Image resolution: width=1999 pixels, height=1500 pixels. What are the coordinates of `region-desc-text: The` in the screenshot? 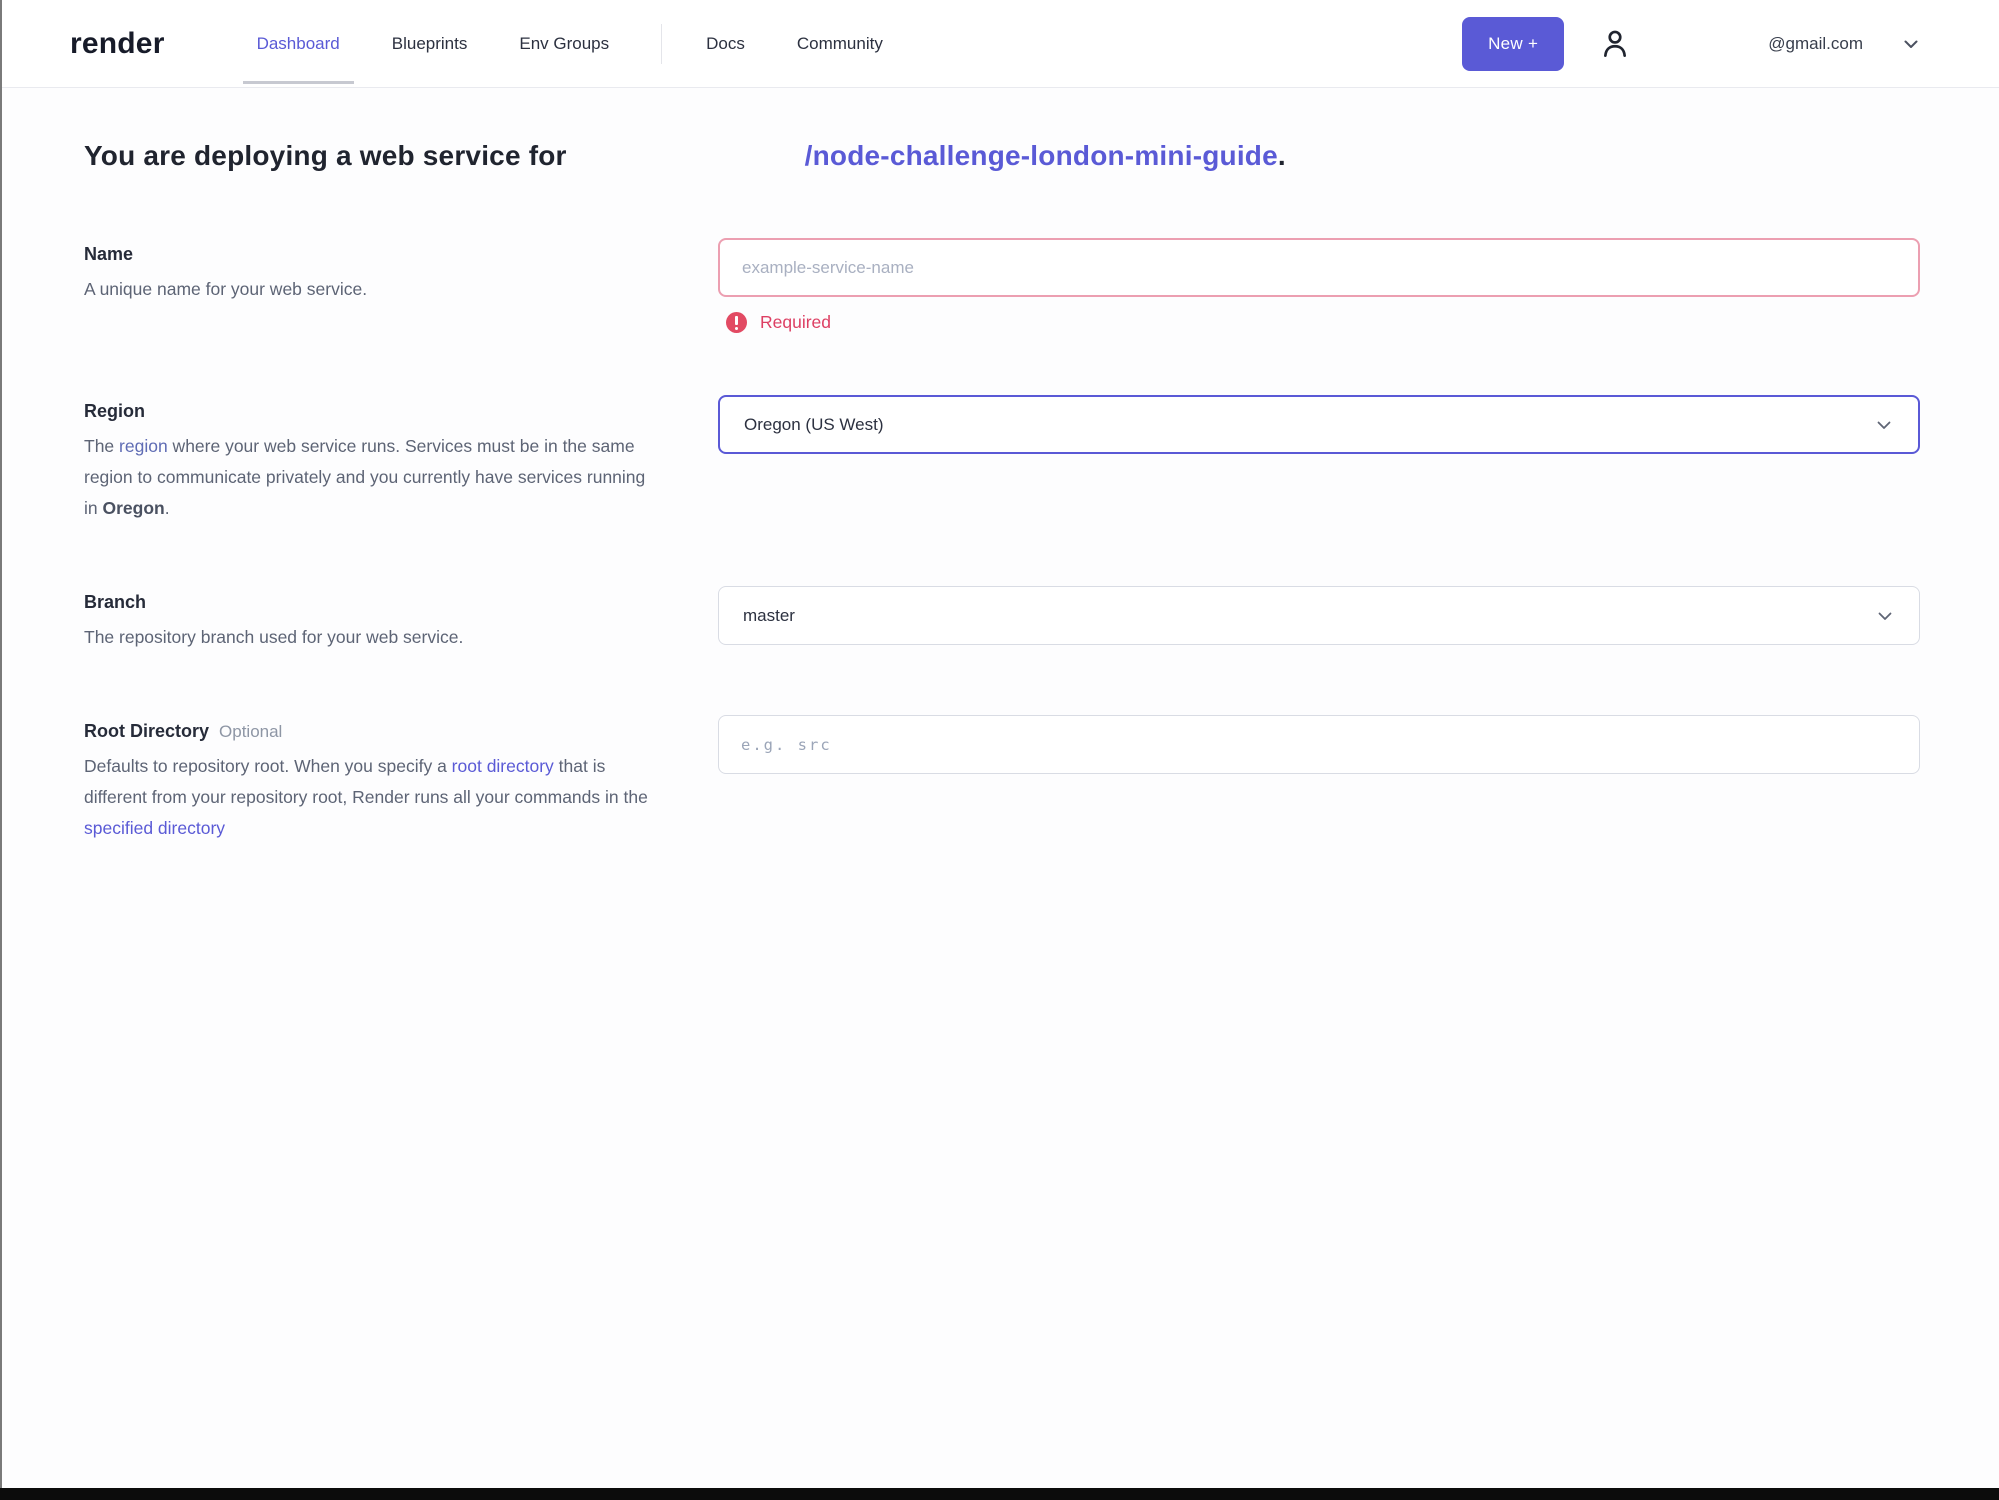 It's located at (102, 446).